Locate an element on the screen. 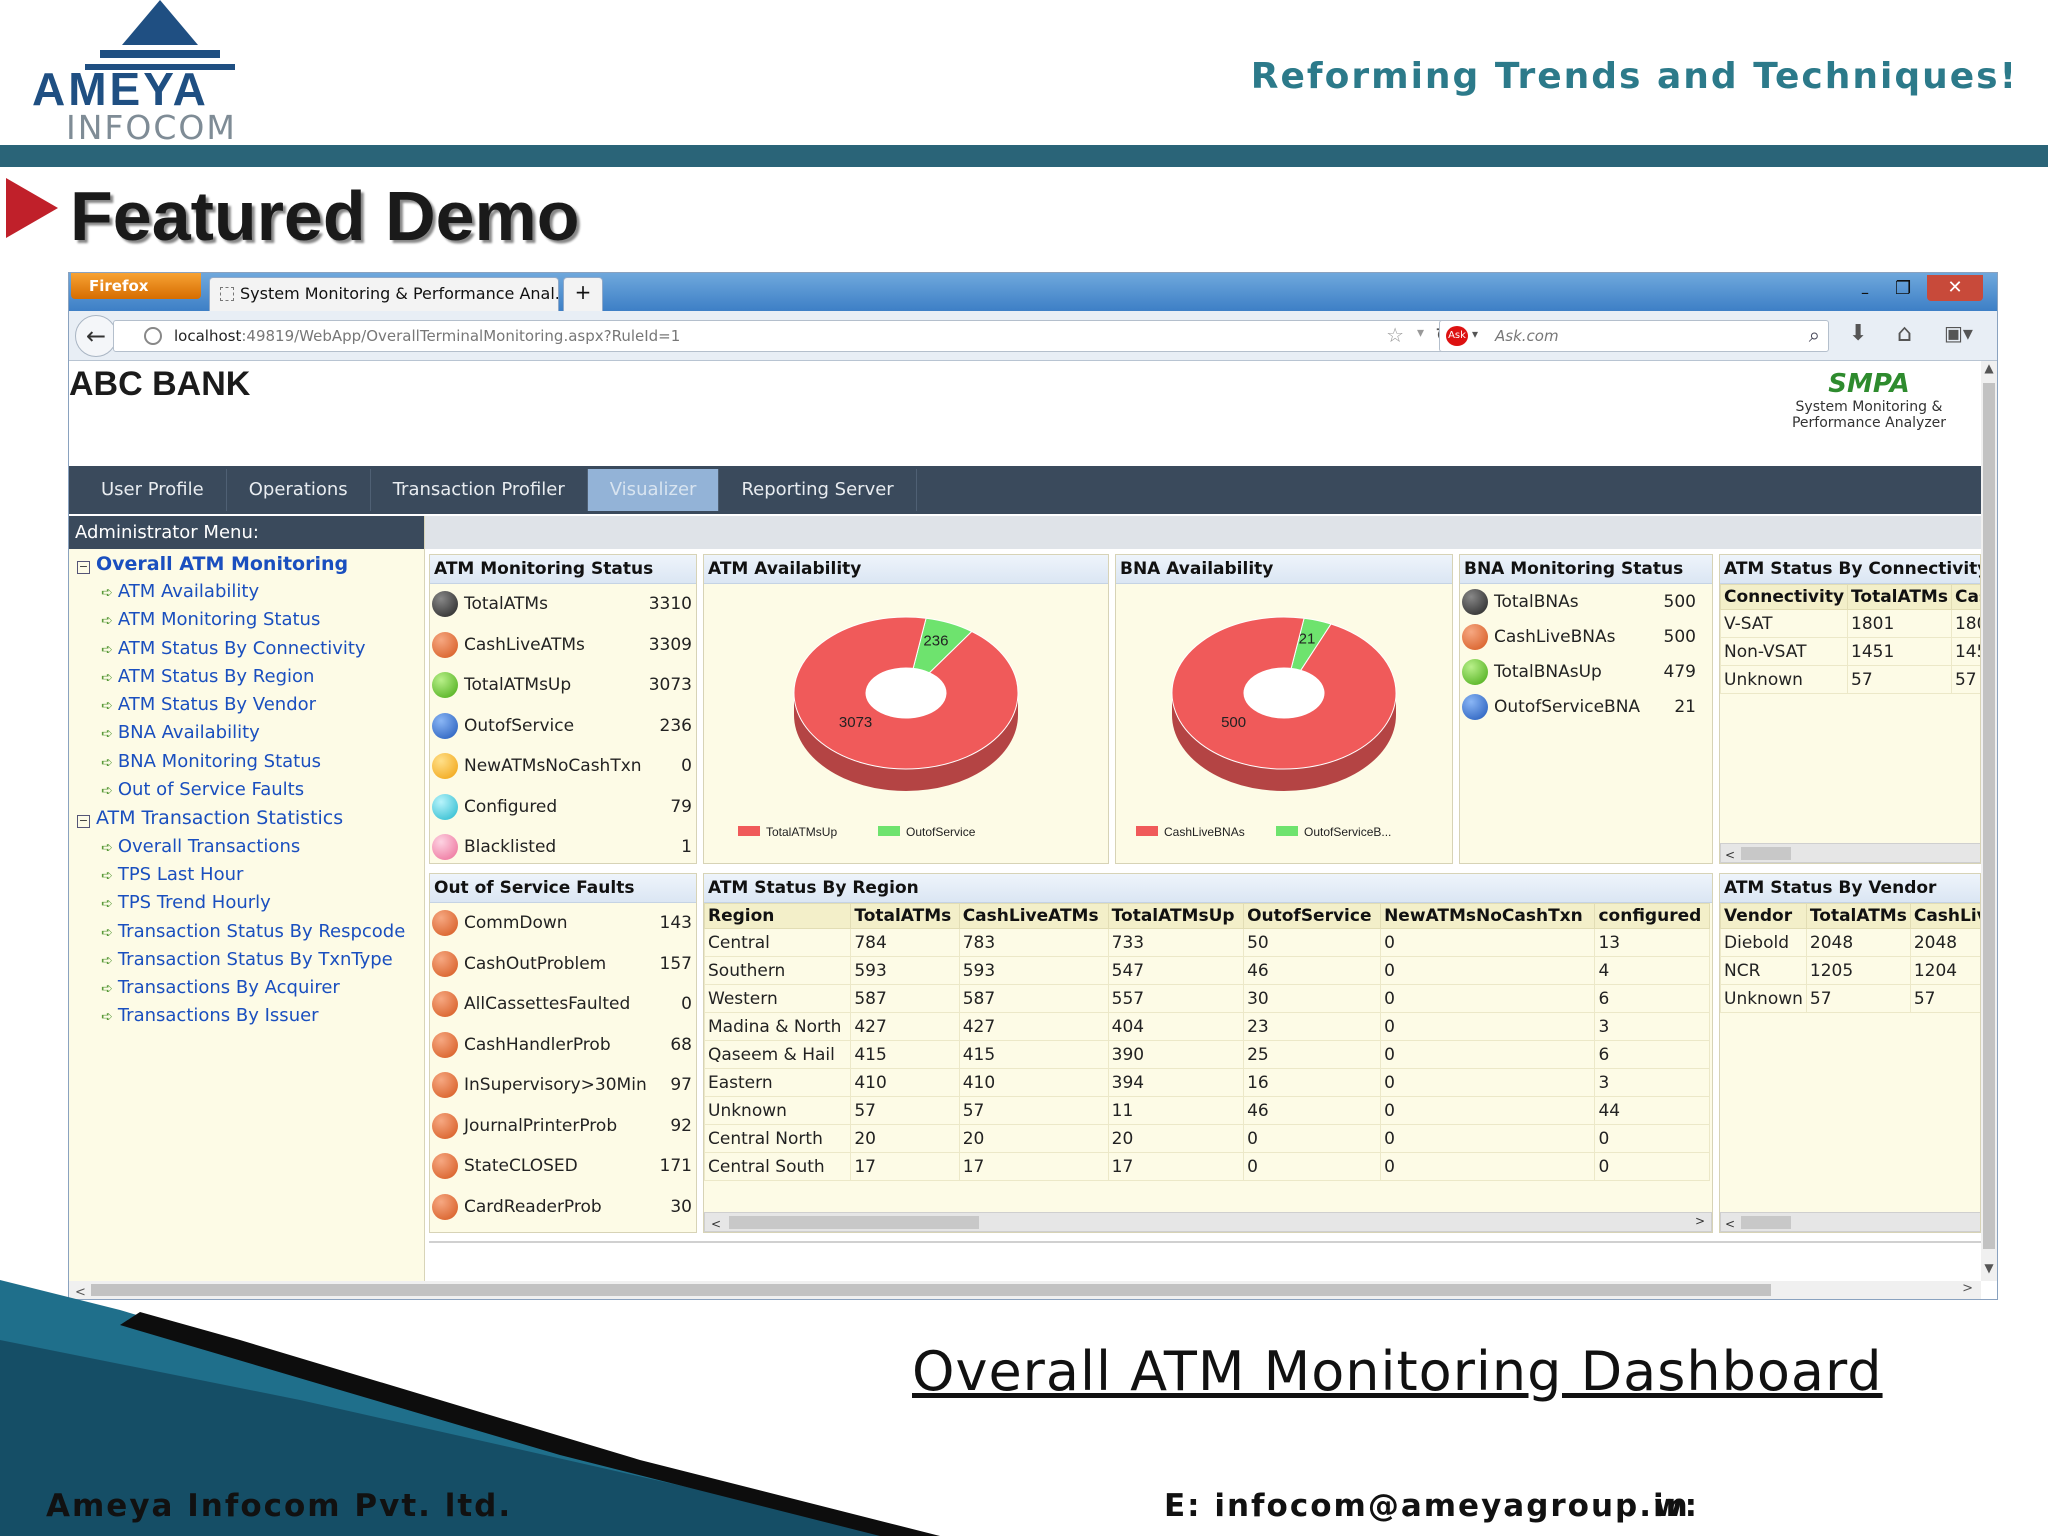  fault-row: InSupervisory>30Min 97 is located at coordinates (563, 1085).